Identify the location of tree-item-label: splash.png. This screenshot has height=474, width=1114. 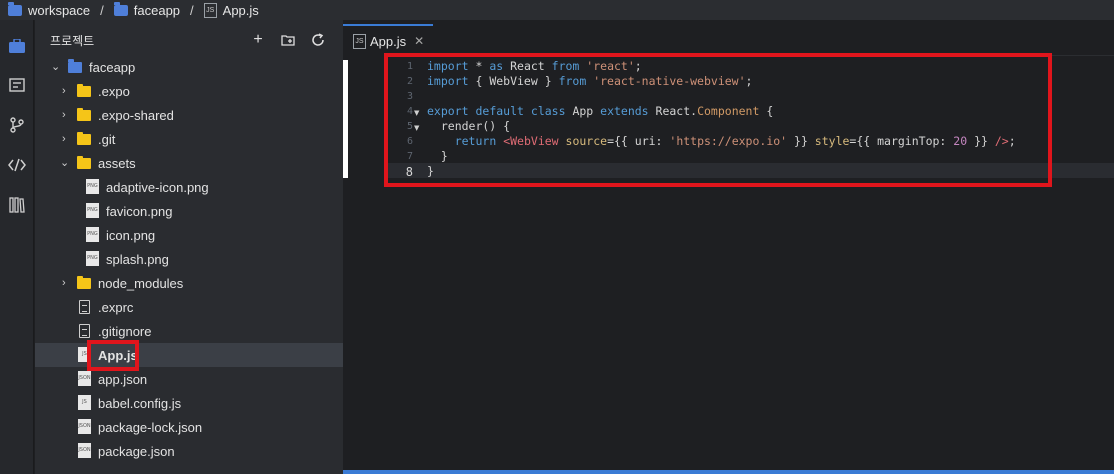
(137, 259).